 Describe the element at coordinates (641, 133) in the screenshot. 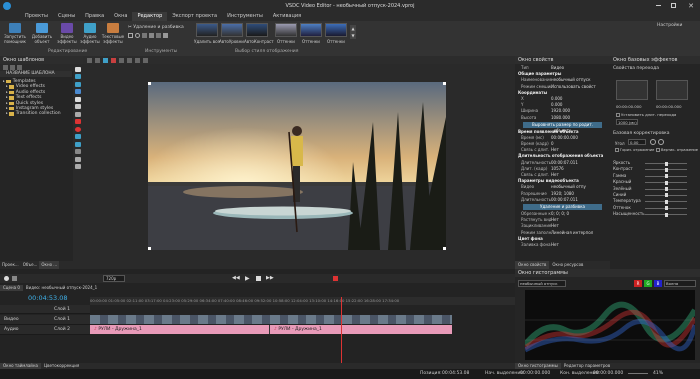

I see `color-correction-header: Базовая корректировка` at that location.